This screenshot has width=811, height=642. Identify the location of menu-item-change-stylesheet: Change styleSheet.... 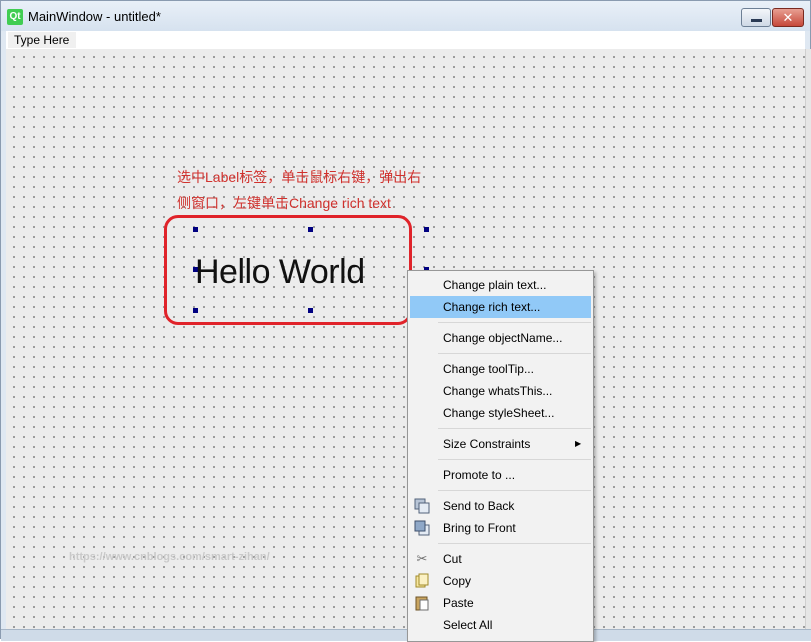
(500, 413).